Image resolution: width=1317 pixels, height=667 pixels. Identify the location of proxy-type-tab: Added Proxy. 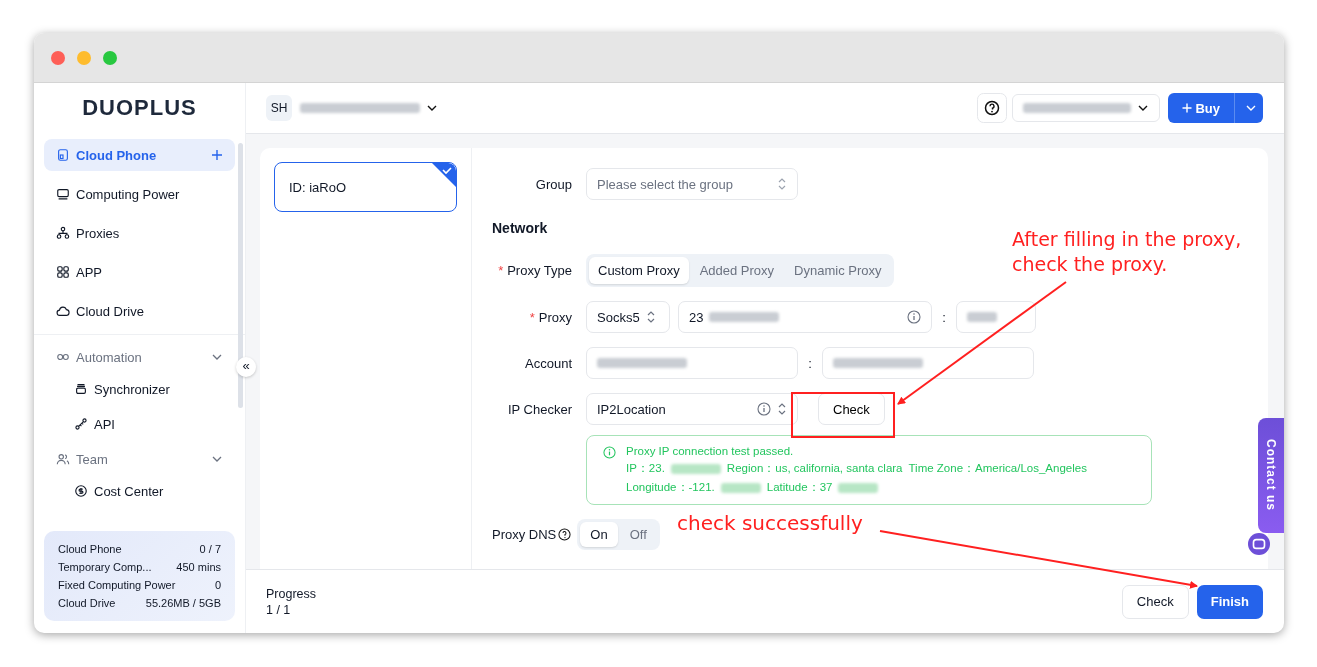
(737, 270).